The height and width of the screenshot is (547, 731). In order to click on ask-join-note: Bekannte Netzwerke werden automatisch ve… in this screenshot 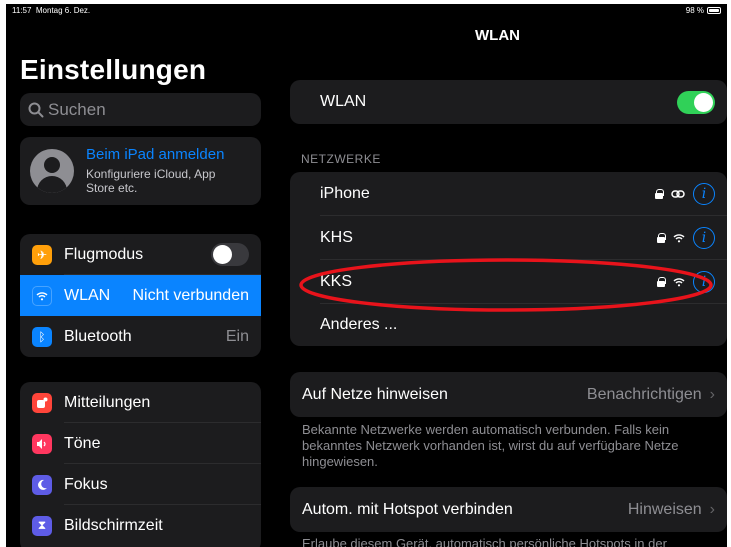, I will do `click(490, 445)`.